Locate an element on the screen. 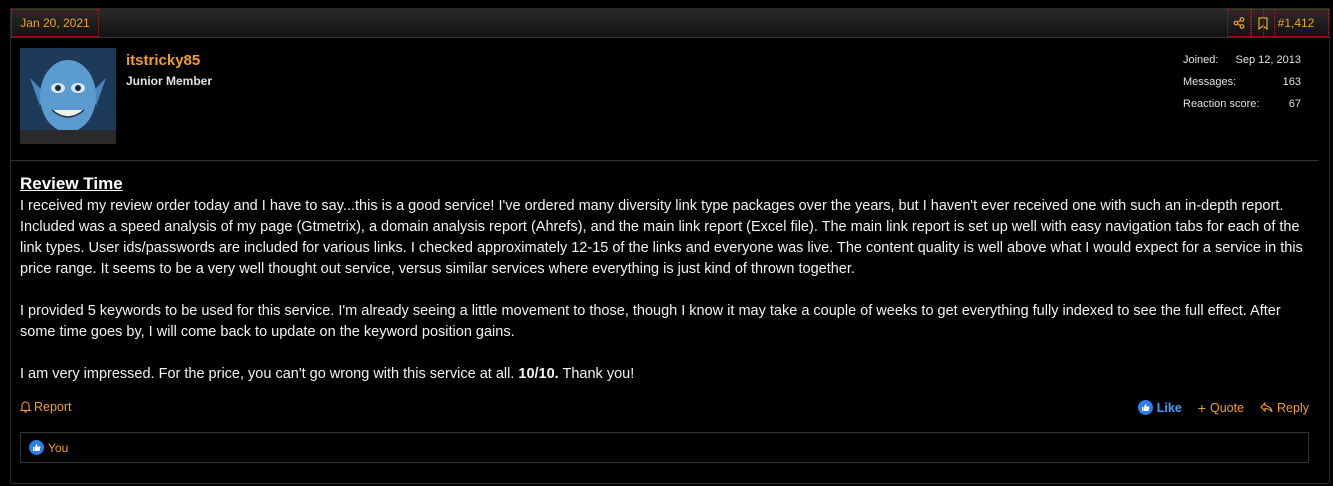 Image resolution: width=1333 pixels, height=486 pixels. reply-label: Reply is located at coordinates (1293, 407).